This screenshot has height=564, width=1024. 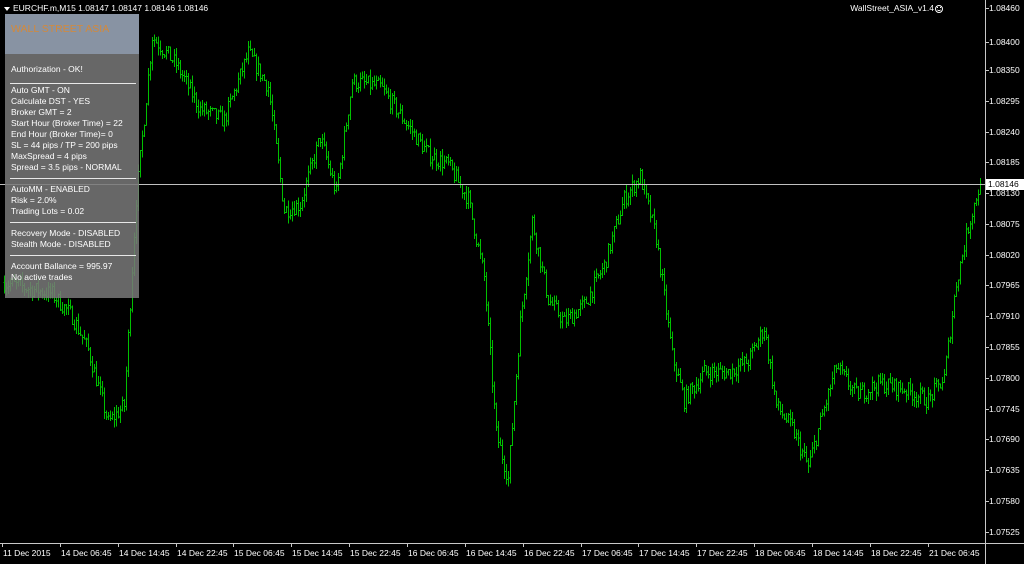 I want to click on time-tick-label: 14 Dec 22:45, so click(x=202, y=553).